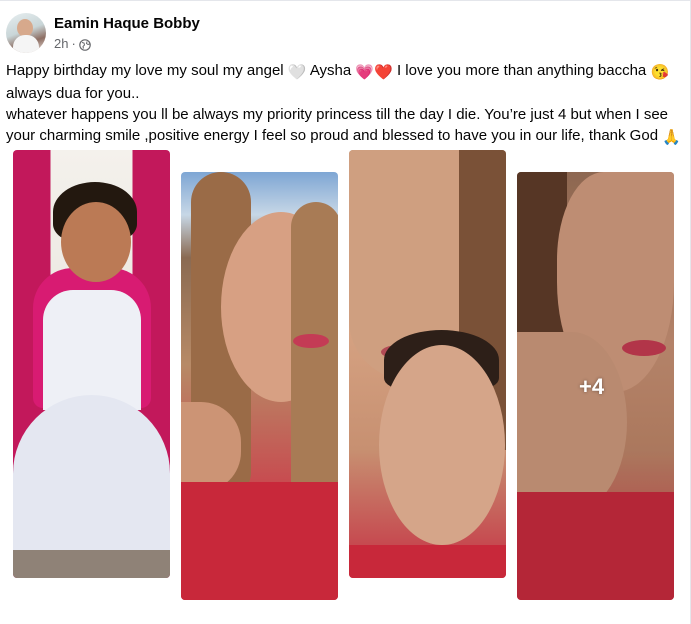 The width and height of the screenshot is (691, 624). What do you see at coordinates (147, 70) in the screenshot?
I see `text-segment: Happy birthday my love my soul my angel` at bounding box center [147, 70].